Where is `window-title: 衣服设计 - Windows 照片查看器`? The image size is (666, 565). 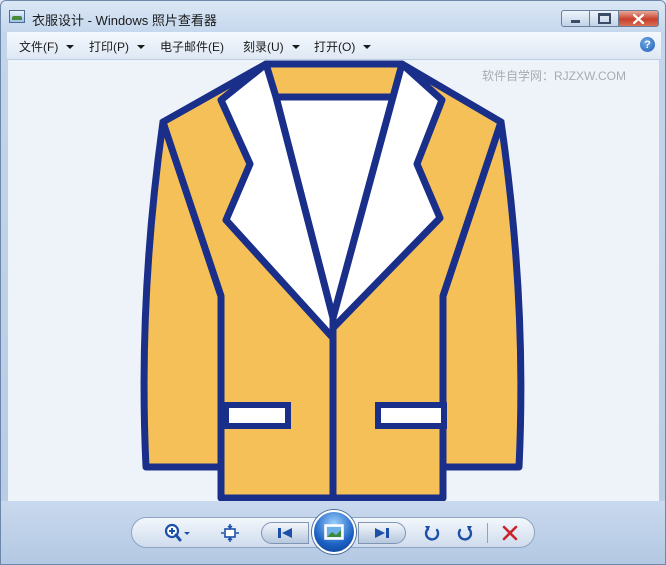 window-title: 衣服设计 - Windows 照片查看器 is located at coordinates (124, 20).